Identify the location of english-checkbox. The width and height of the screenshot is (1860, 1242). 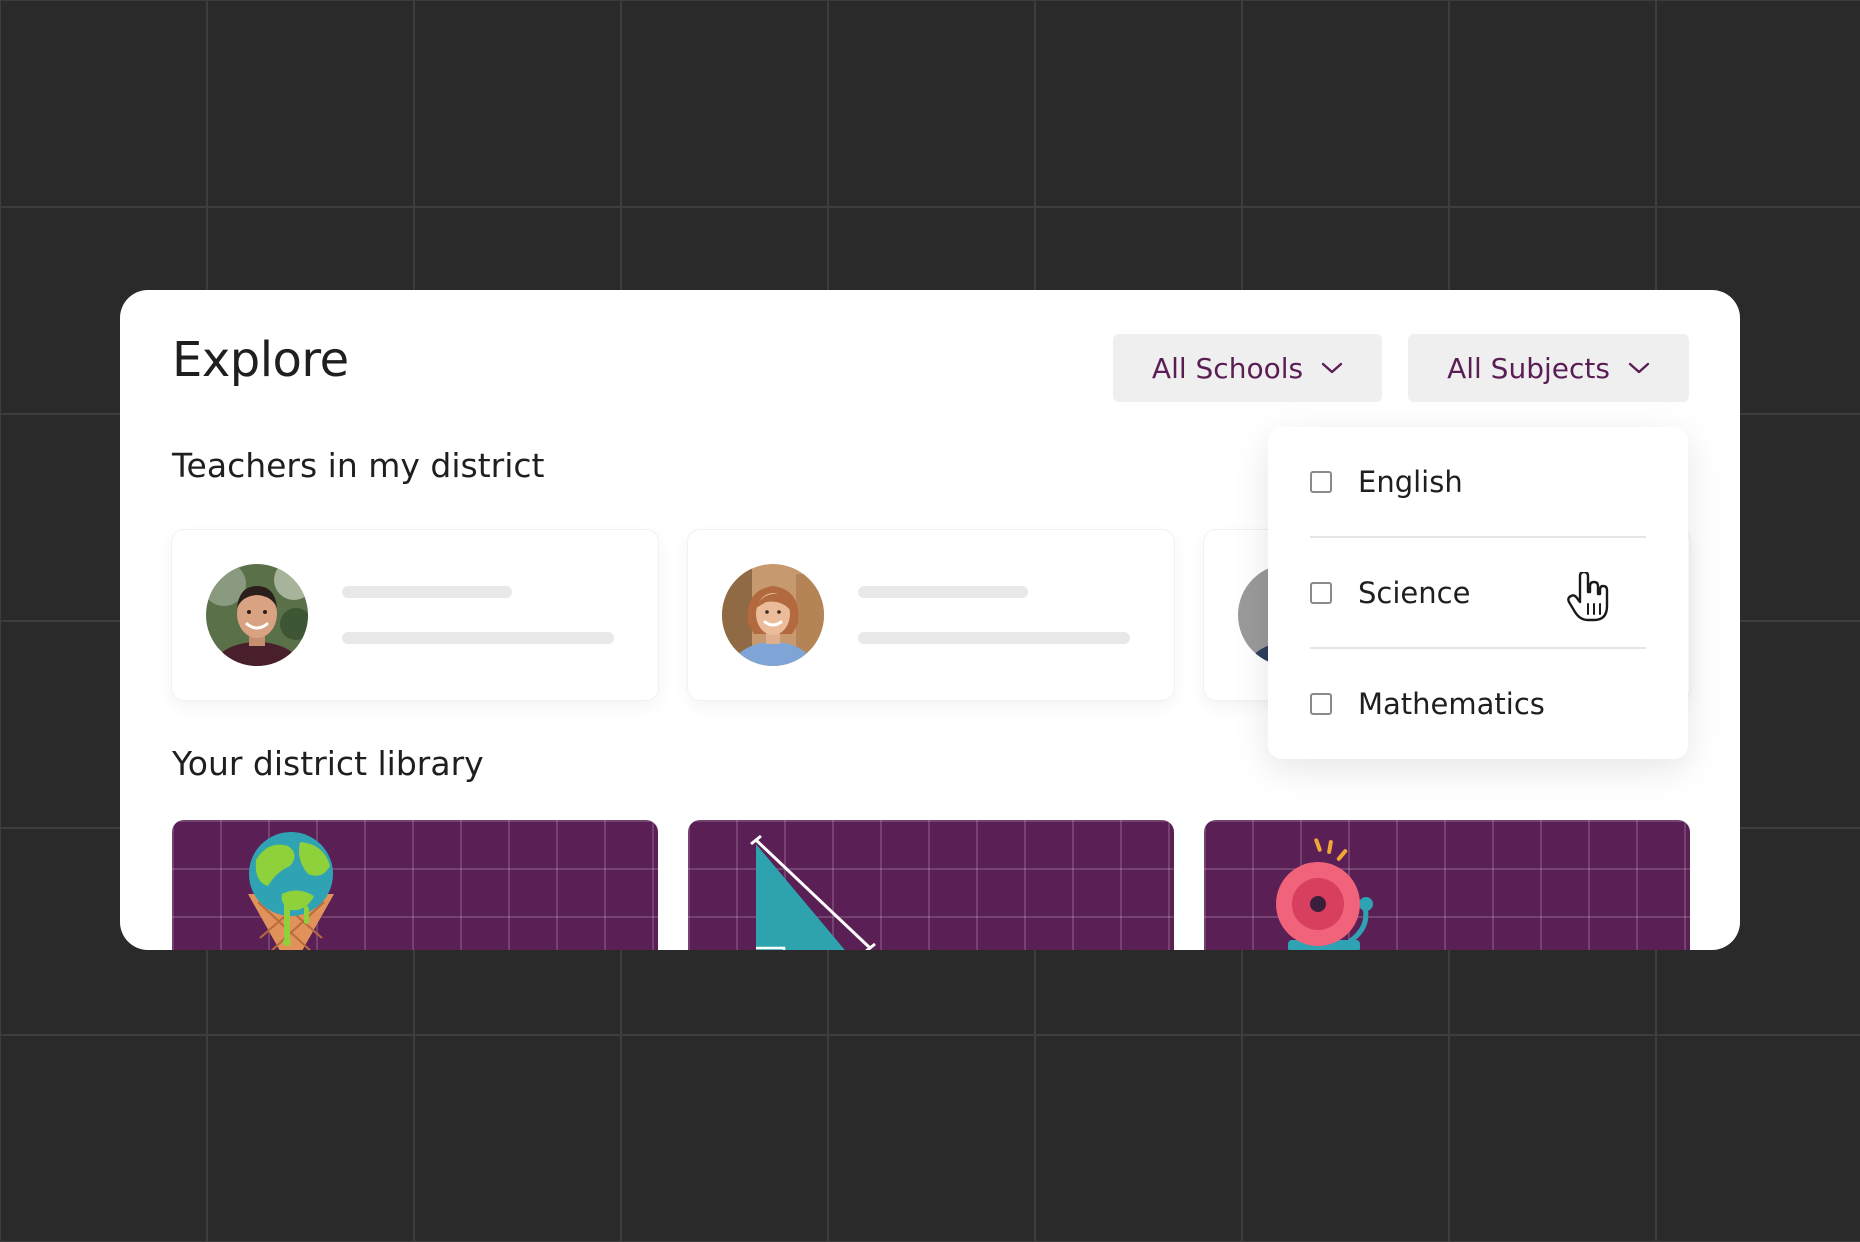
(1321, 482).